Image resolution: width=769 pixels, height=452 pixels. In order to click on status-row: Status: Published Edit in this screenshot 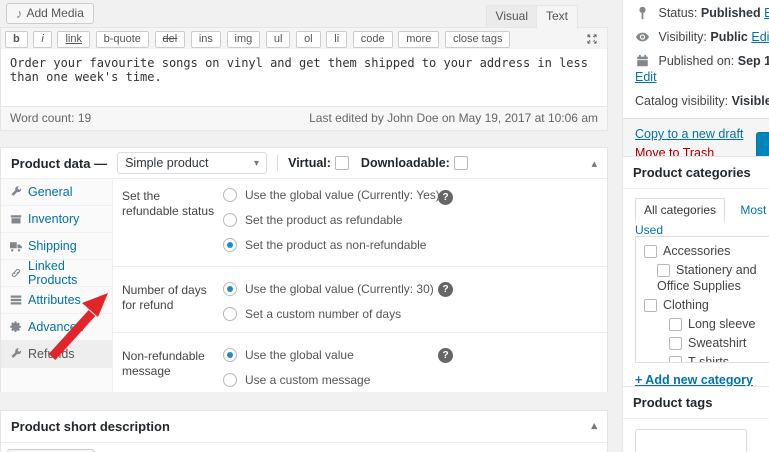, I will do `click(702, 13)`.